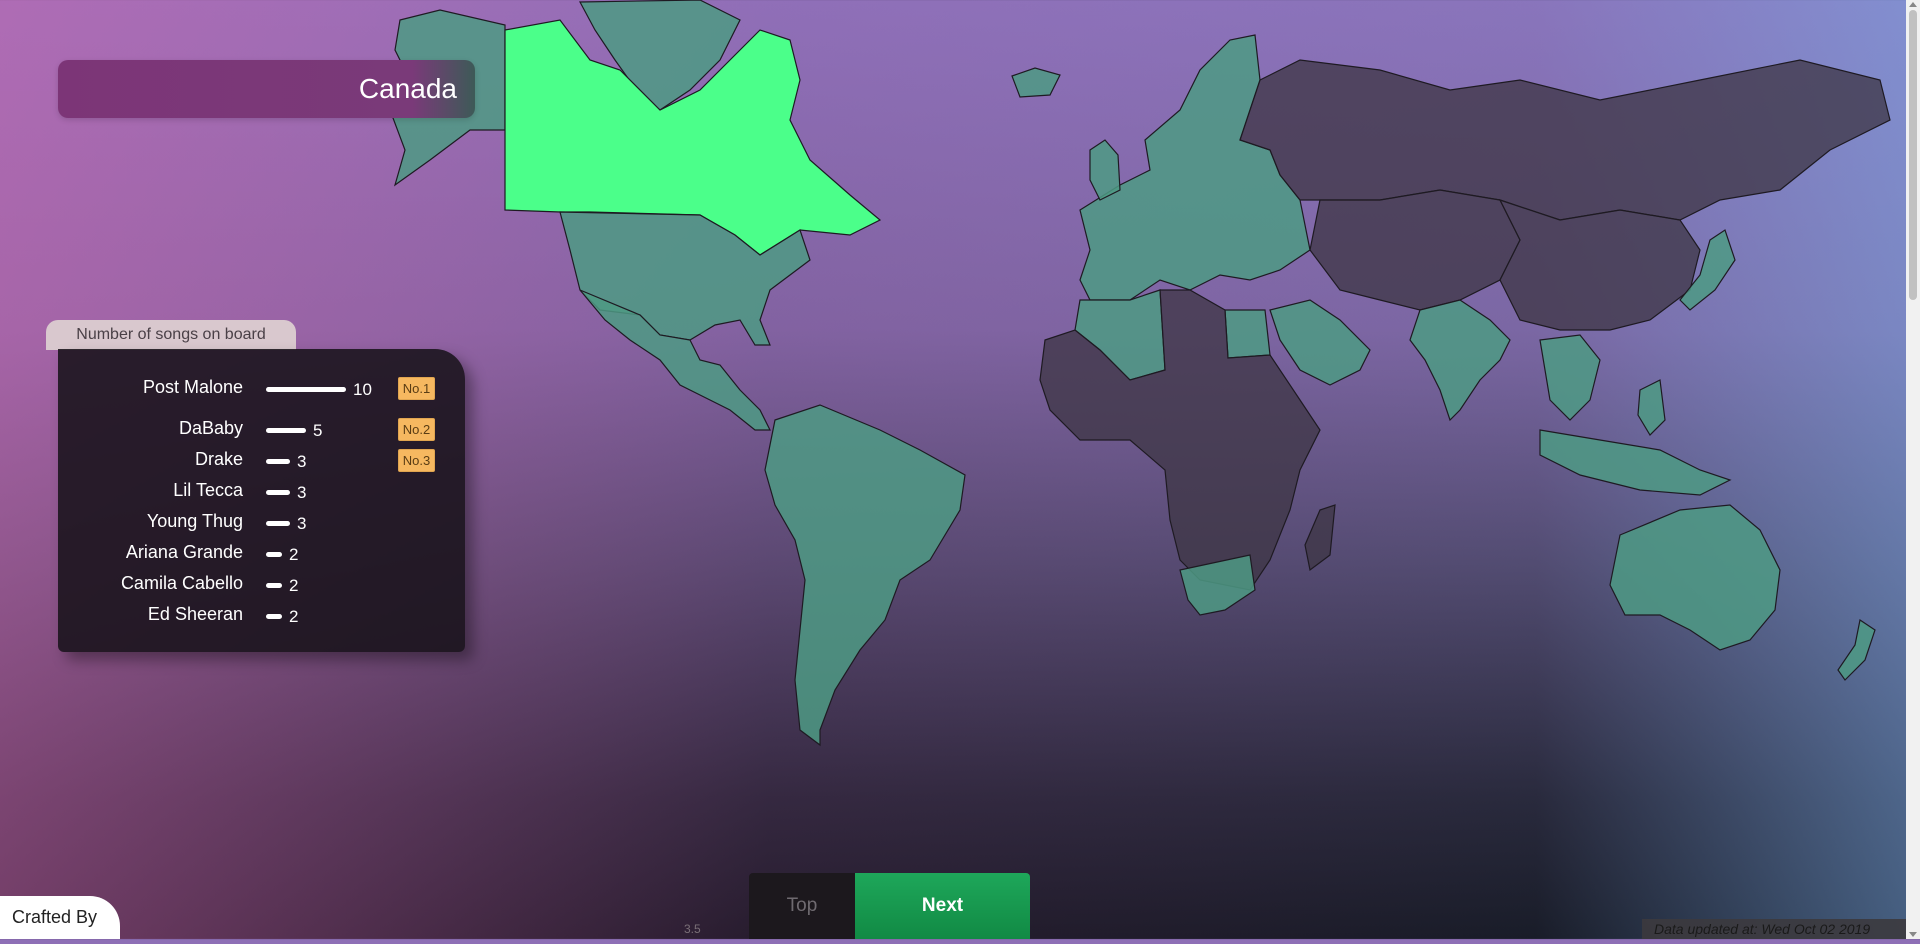 The image size is (1920, 944). I want to click on leaderboard-row: Young Thug 3, so click(261, 523).